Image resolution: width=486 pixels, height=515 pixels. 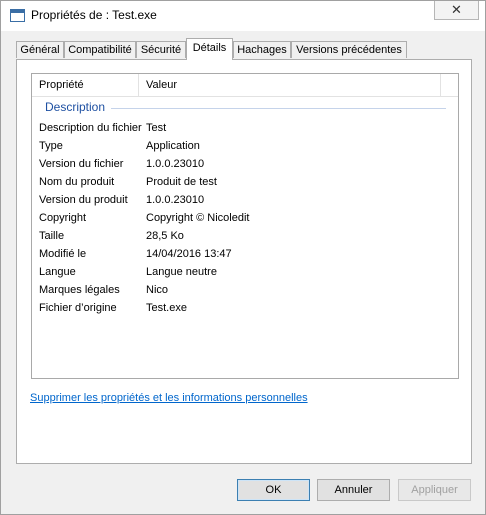 What do you see at coordinates (63, 254) in the screenshot?
I see `property-name: Modifié le` at bounding box center [63, 254].